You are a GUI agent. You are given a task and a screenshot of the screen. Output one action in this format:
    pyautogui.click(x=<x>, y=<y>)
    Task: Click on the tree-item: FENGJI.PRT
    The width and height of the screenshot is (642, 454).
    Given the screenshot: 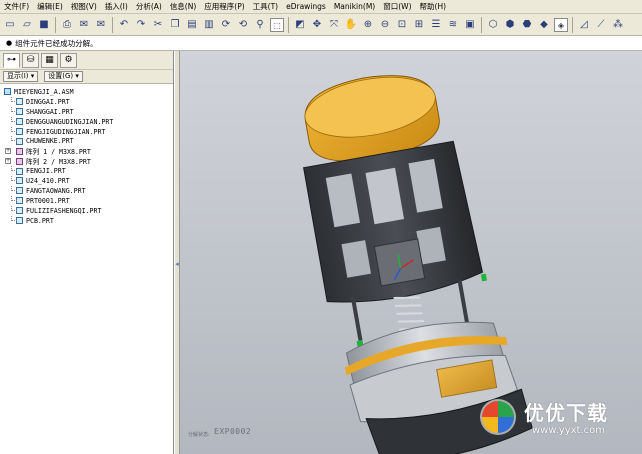 What is the action you would take?
    pyautogui.click(x=88, y=171)
    